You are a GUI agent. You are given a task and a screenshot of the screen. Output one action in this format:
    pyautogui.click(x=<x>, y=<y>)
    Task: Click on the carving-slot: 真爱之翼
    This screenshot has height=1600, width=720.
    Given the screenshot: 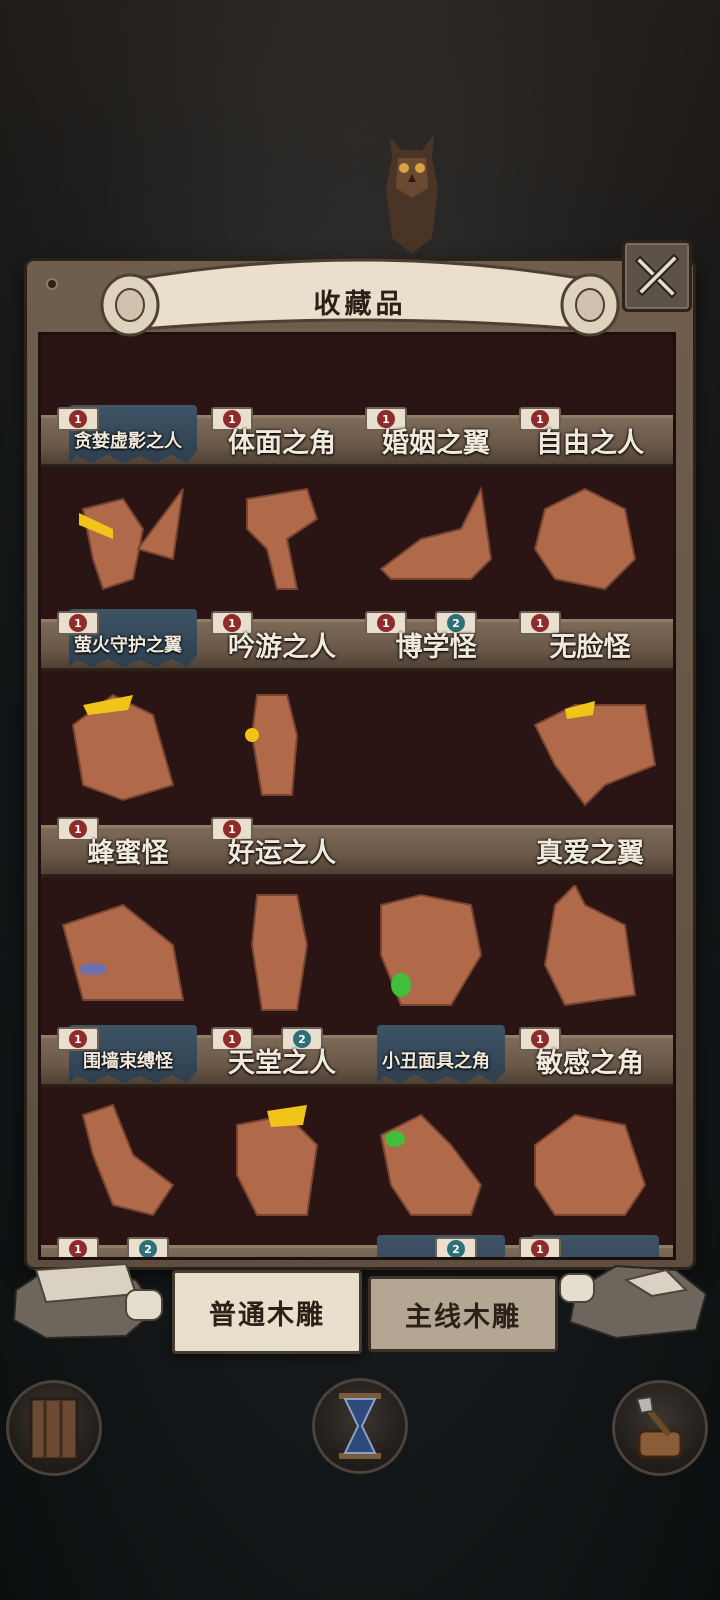 What is the action you would take?
    pyautogui.click(x=590, y=772)
    